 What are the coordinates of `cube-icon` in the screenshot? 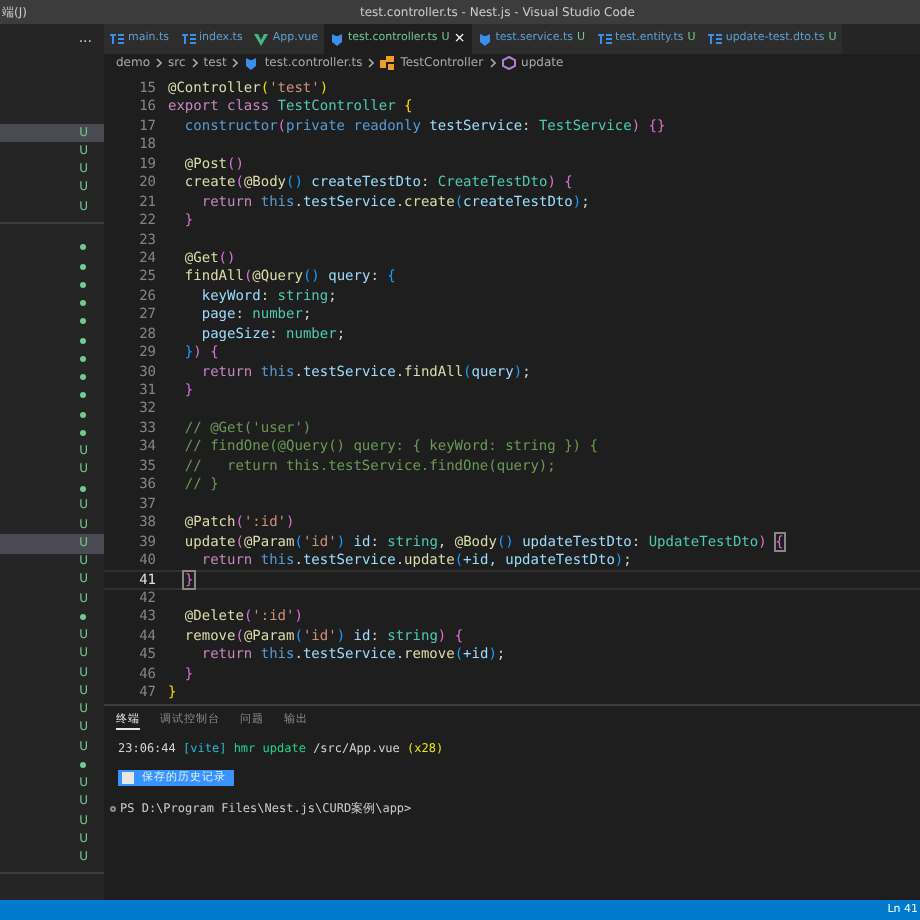 It's located at (508, 63).